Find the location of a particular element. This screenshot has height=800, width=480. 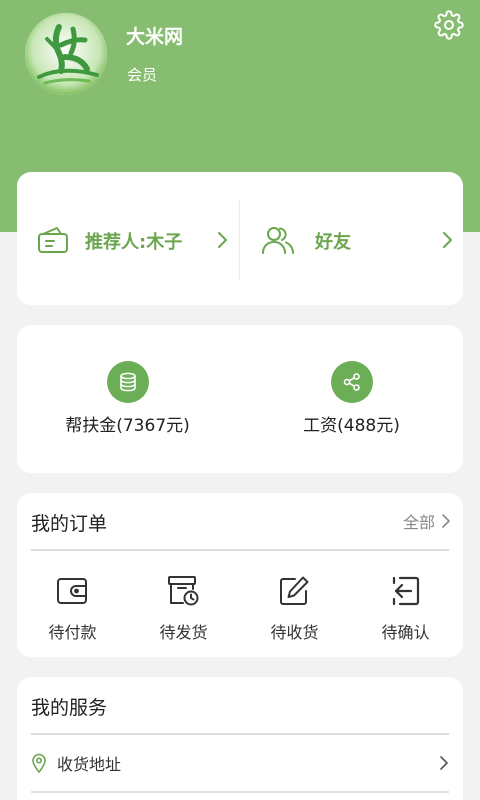

settings-button is located at coordinates (449, 25).